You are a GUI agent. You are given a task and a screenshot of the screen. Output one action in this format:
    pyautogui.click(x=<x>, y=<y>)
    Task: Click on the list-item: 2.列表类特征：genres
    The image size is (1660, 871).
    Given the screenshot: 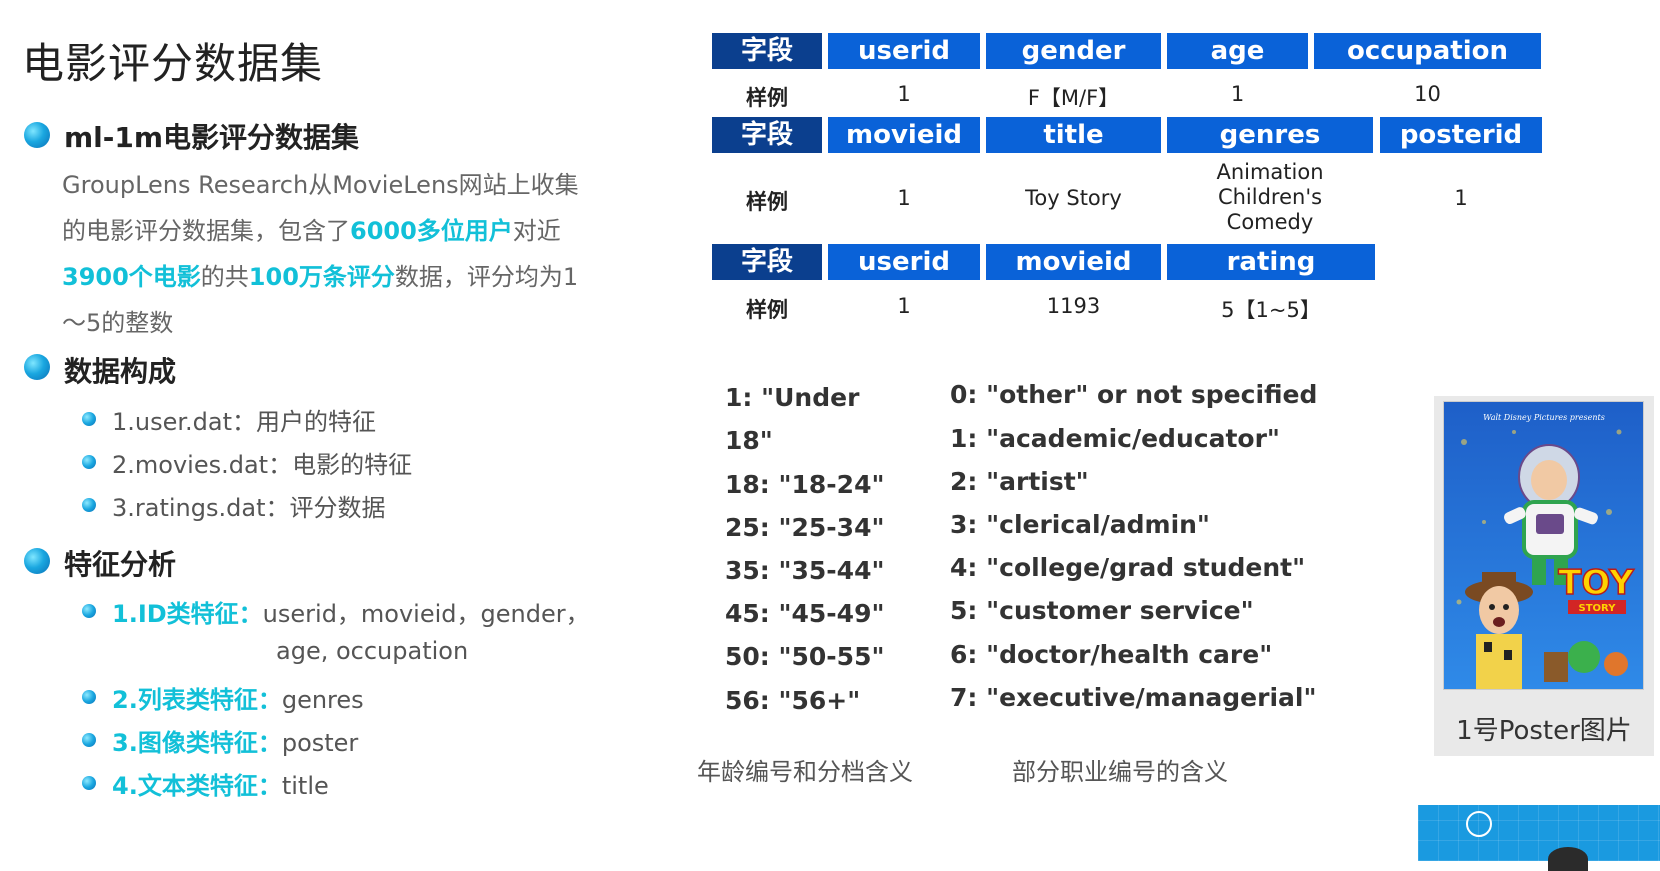 What is the action you would take?
    pyautogui.click(x=238, y=700)
    